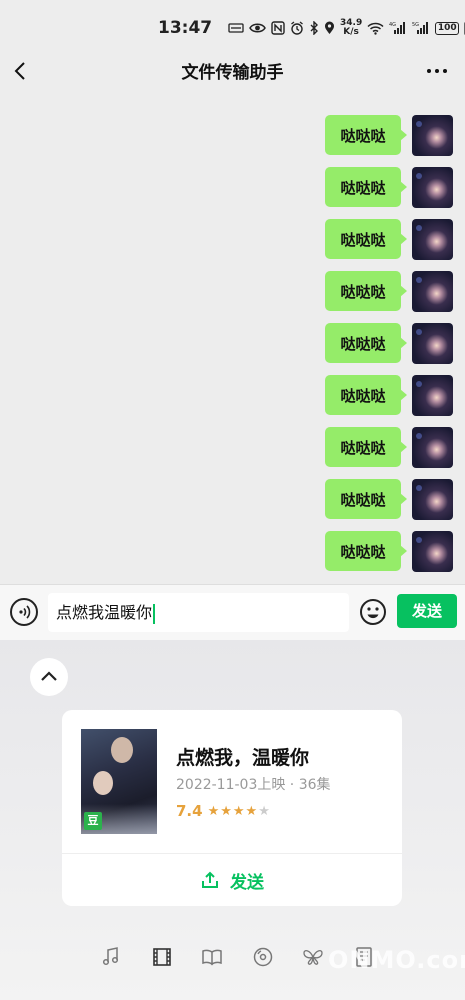 The image size is (465, 1000). Describe the element at coordinates (421, 28) in the screenshot. I see `signal-5g-icon: 5G` at that location.